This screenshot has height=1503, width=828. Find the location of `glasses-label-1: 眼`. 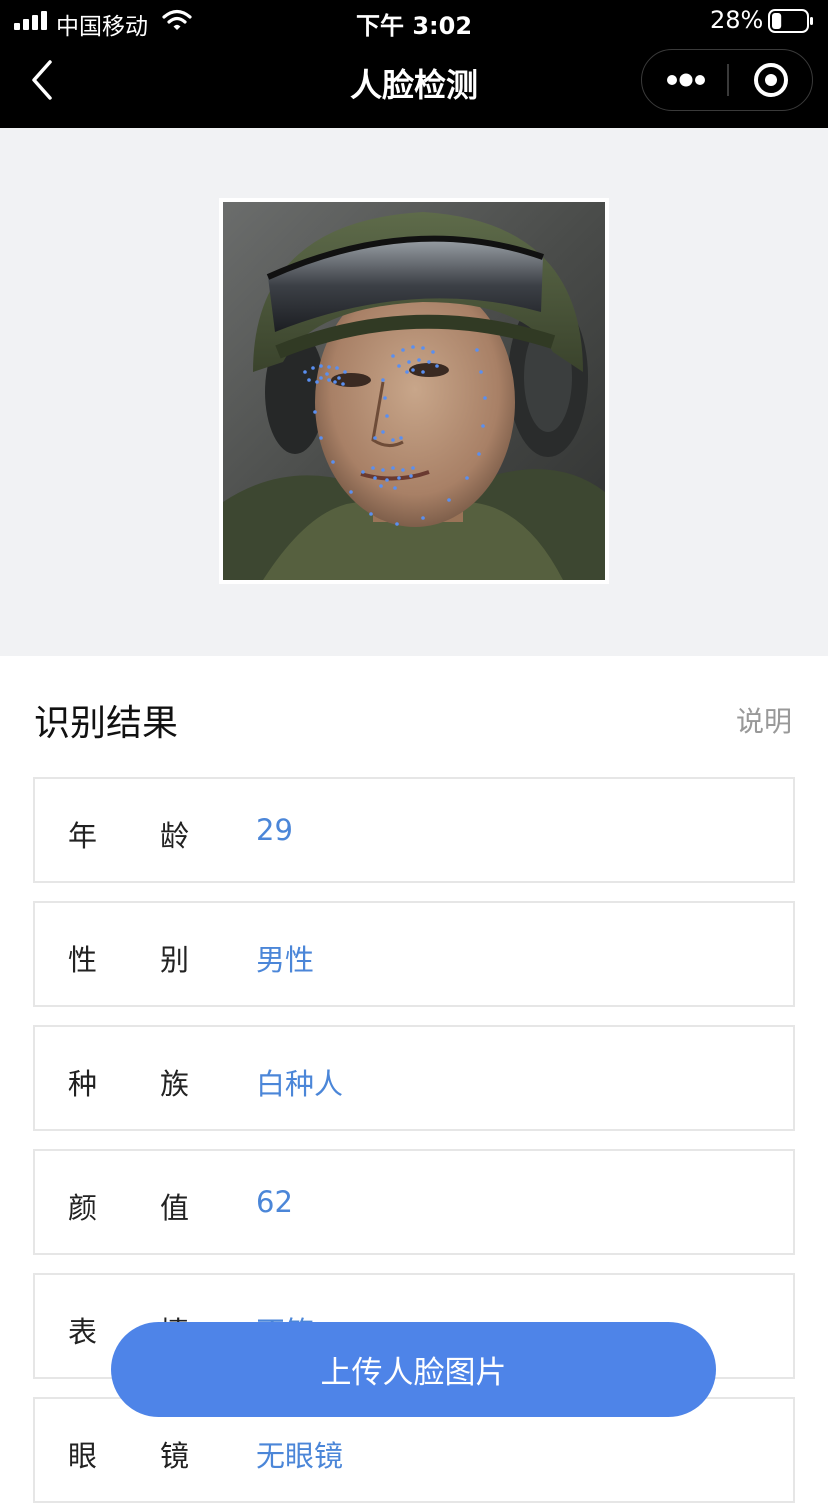

glasses-label-1: 眼 is located at coordinates (83, 1456).